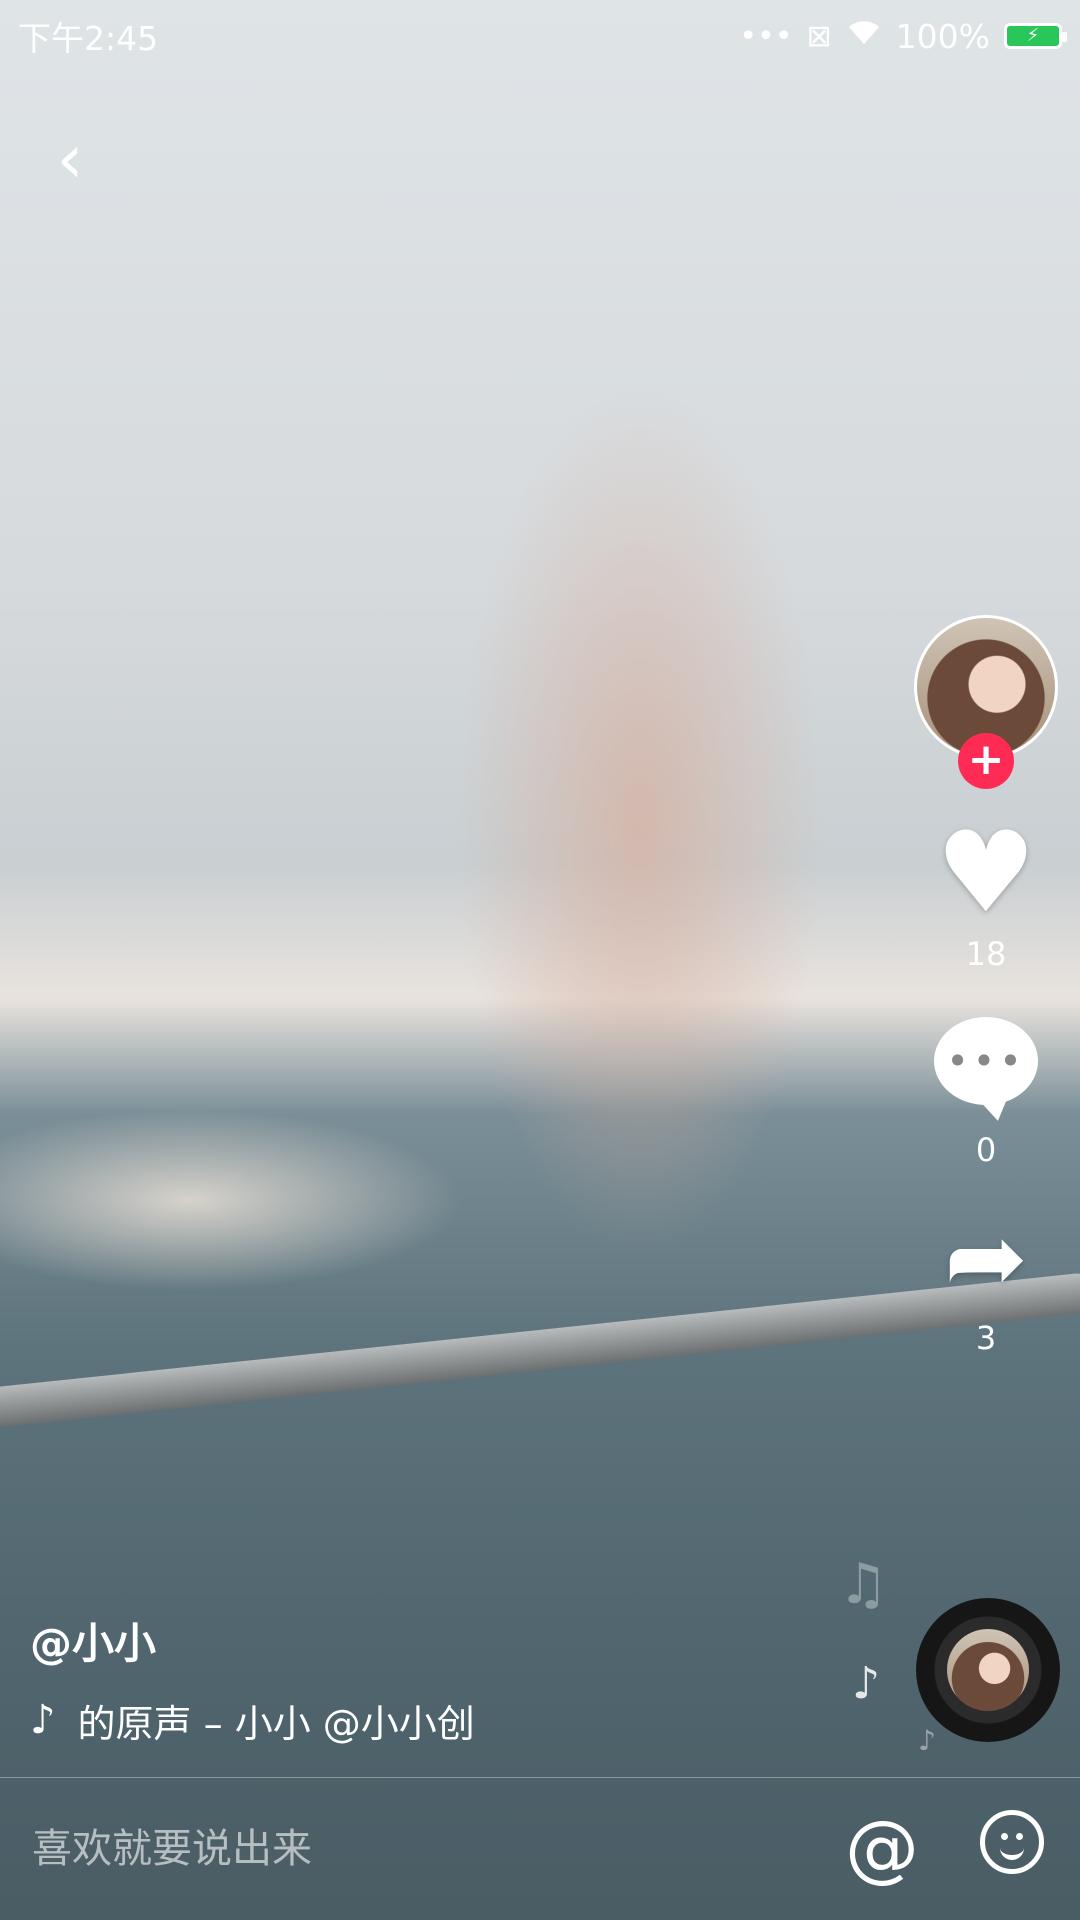 Image resolution: width=1080 pixels, height=1920 pixels. What do you see at coordinates (986, 873) in the screenshot?
I see `heart-icon: ♥` at bounding box center [986, 873].